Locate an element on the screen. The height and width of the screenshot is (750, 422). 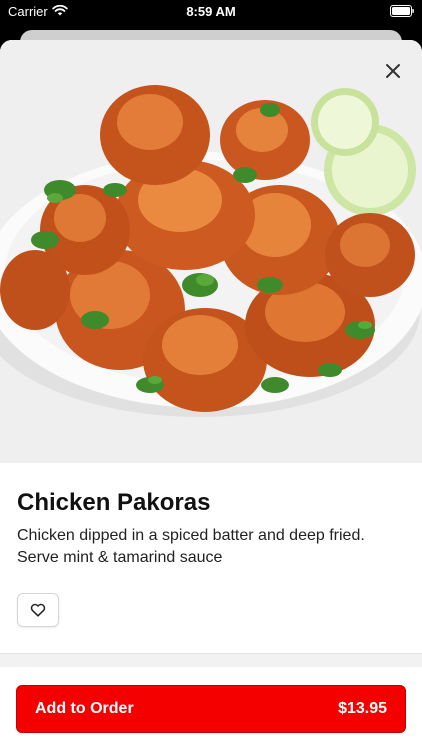
battery-icon is located at coordinates (402, 11).